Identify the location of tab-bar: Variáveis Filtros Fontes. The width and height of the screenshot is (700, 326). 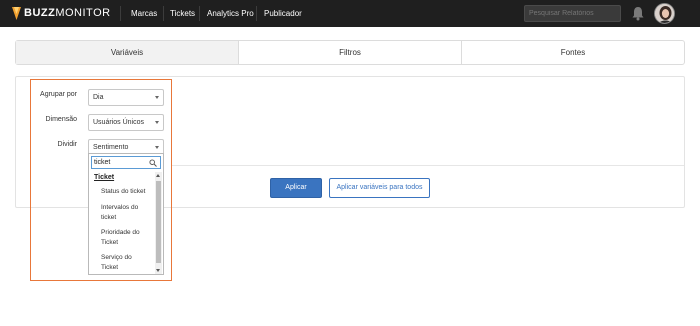
(350, 52).